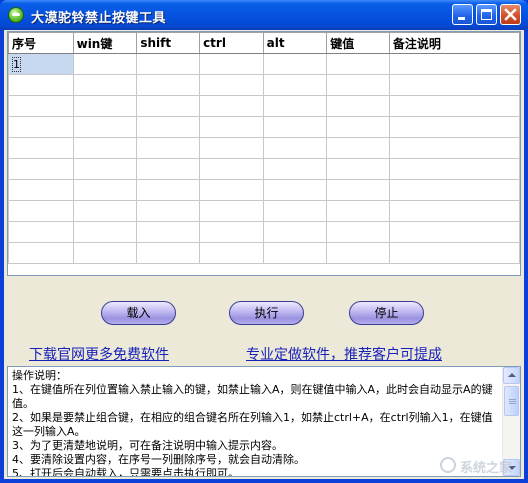 The width and height of the screenshot is (528, 483). I want to click on run-button: 执行, so click(266, 313).